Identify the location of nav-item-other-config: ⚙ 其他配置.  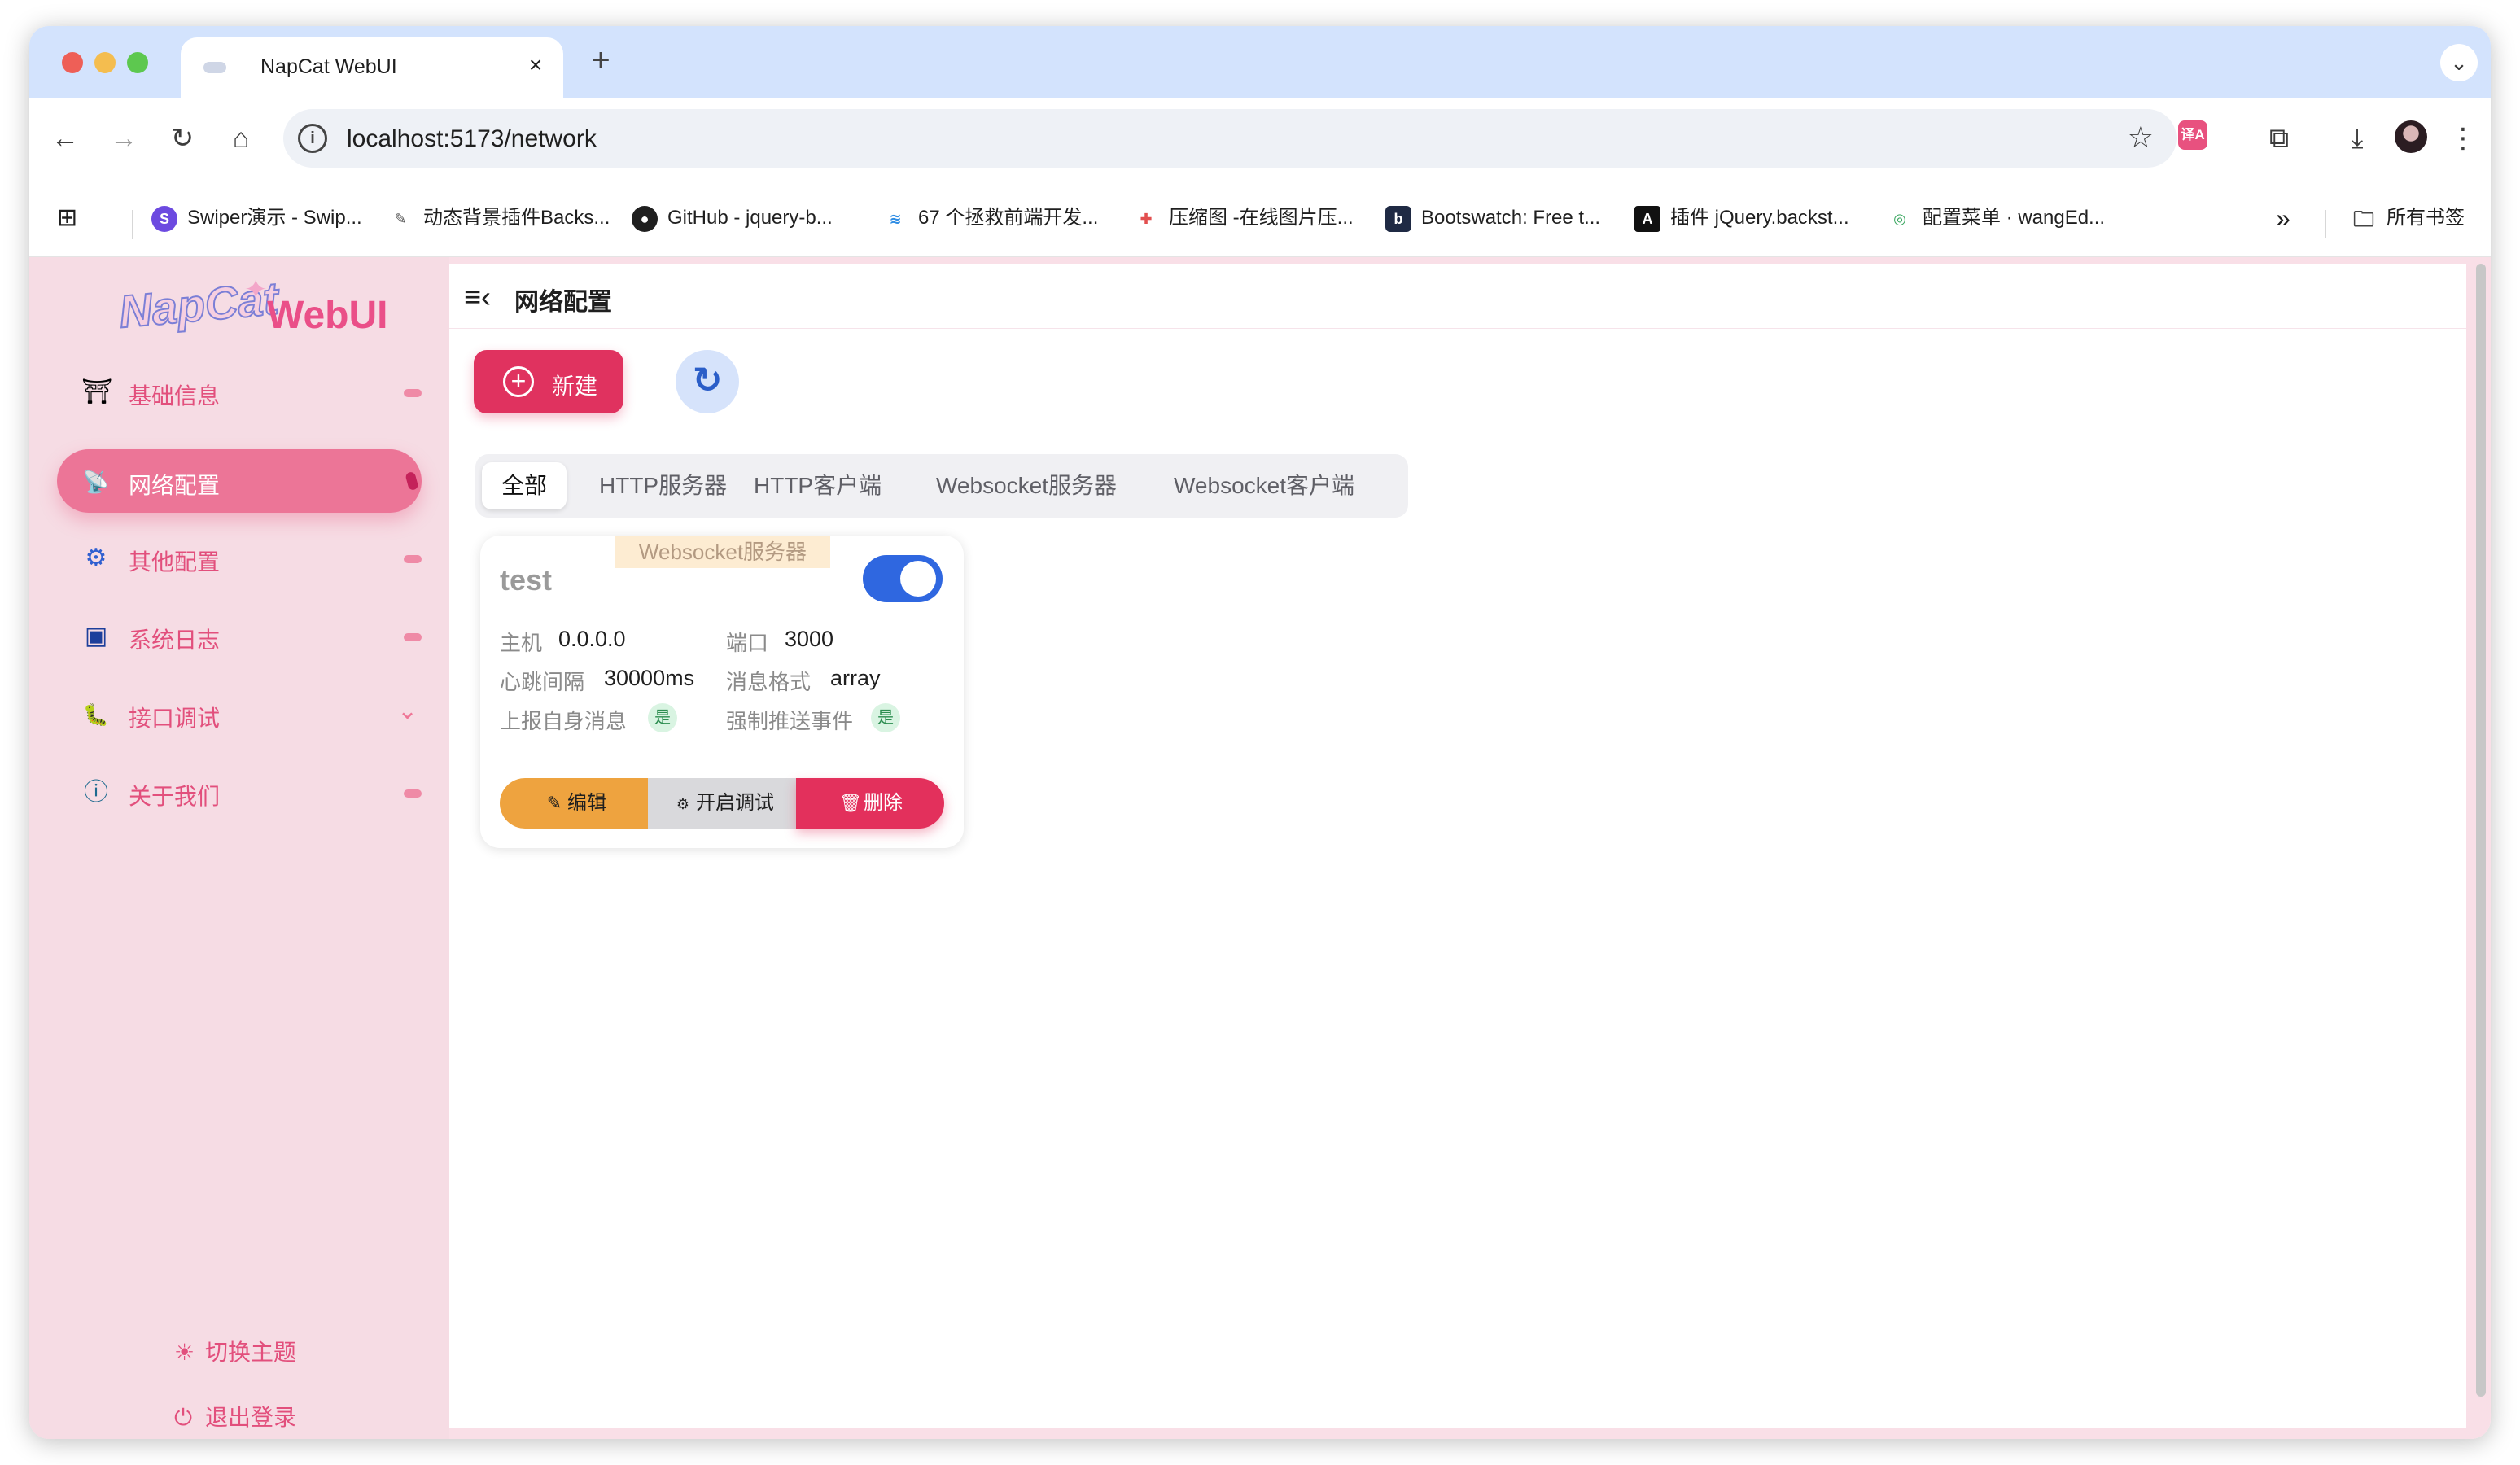
(239, 557).